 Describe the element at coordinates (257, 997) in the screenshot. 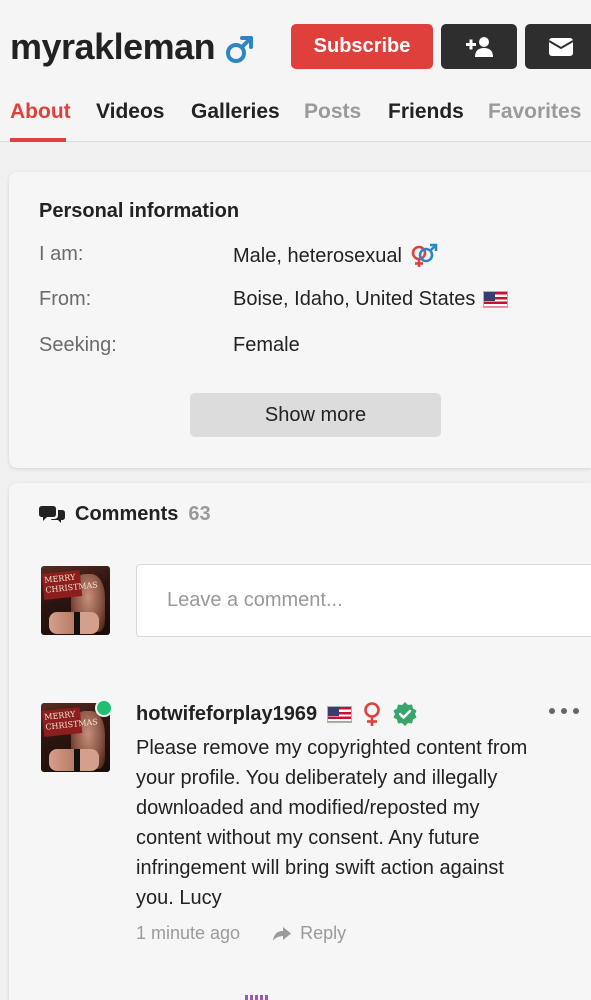

I see `next-comment-peek` at that location.